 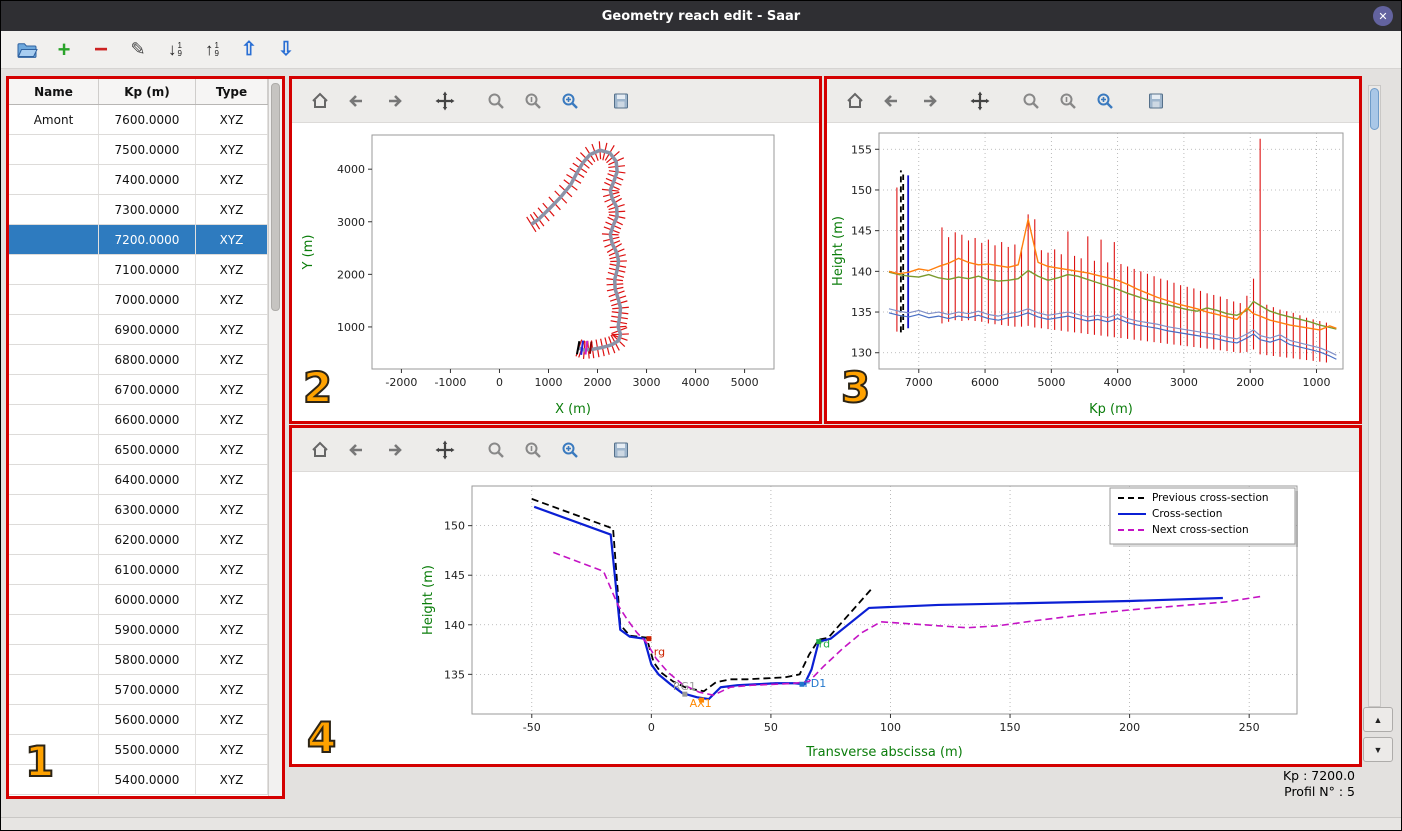 What do you see at coordinates (138, 630) in the screenshot?
I see `table-row: 5900.0000 XYZ` at bounding box center [138, 630].